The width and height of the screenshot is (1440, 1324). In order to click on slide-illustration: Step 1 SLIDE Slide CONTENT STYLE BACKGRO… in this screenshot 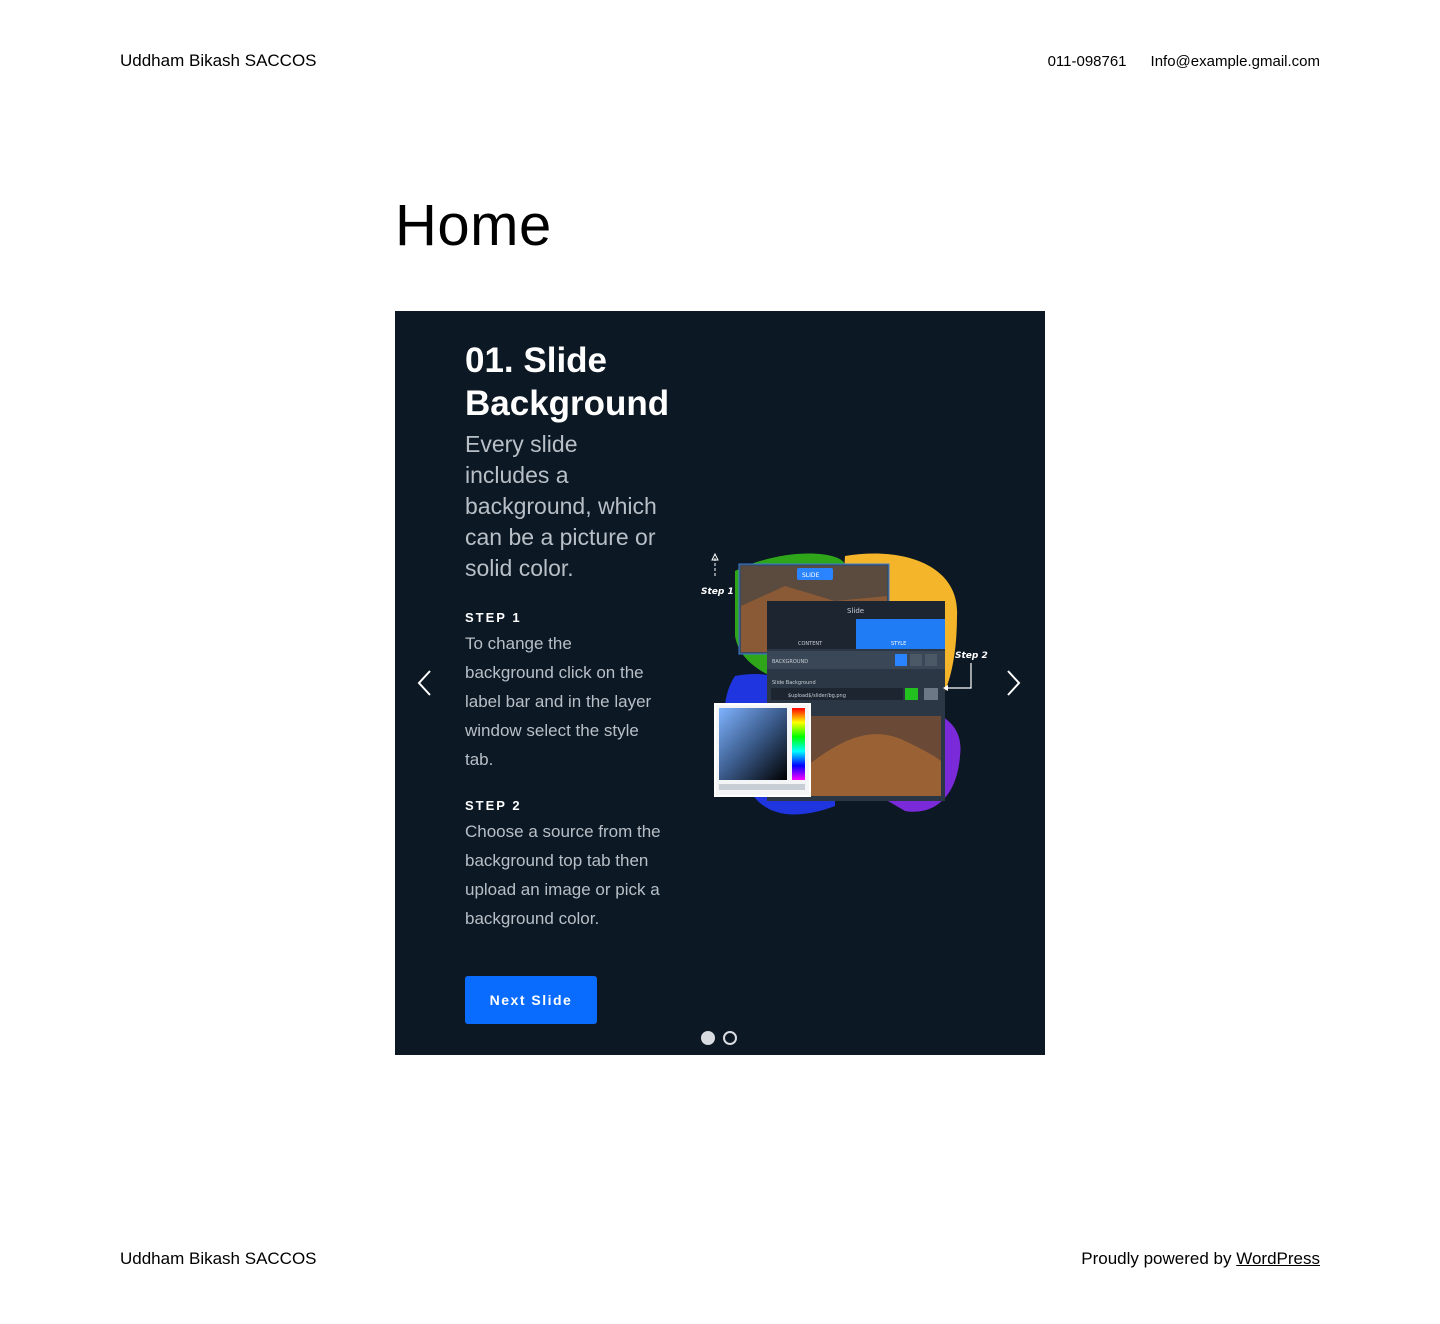, I will do `click(844, 683)`.